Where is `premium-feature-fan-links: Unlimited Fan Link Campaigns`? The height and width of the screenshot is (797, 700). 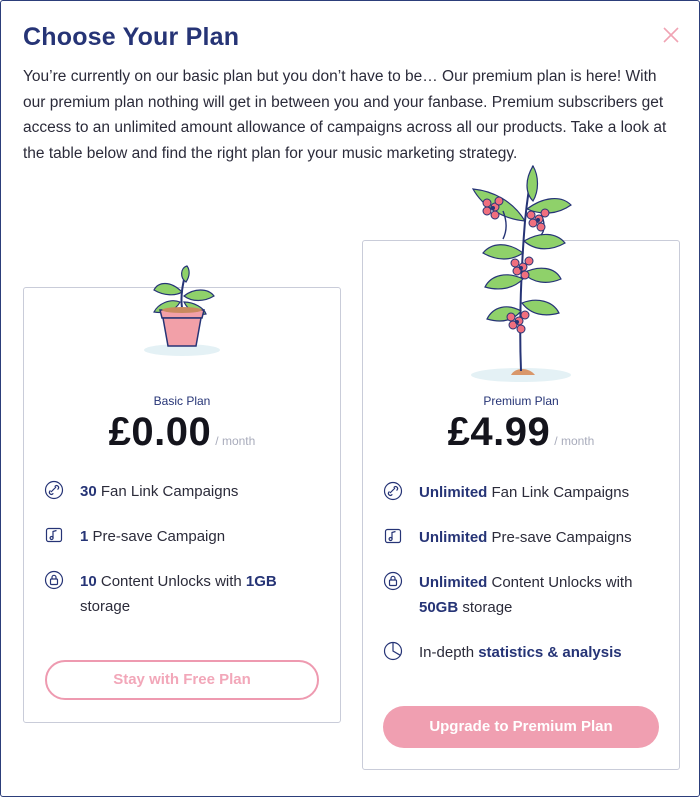 premium-feature-fan-links: Unlimited Fan Link Campaigns is located at coordinates (523, 492).